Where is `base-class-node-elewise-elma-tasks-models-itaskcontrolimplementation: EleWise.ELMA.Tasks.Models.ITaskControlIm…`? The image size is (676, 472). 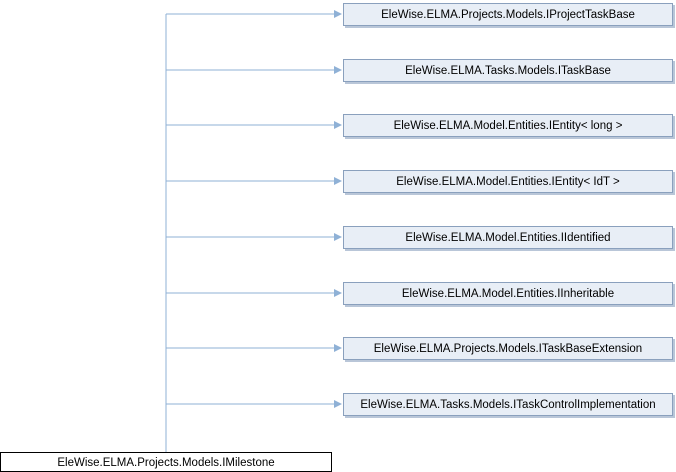
base-class-node-elewise-elma-tasks-models-itaskcontrolimplementation: EleWise.ELMA.Tasks.Models.ITaskControlIm… is located at coordinates (509, 406).